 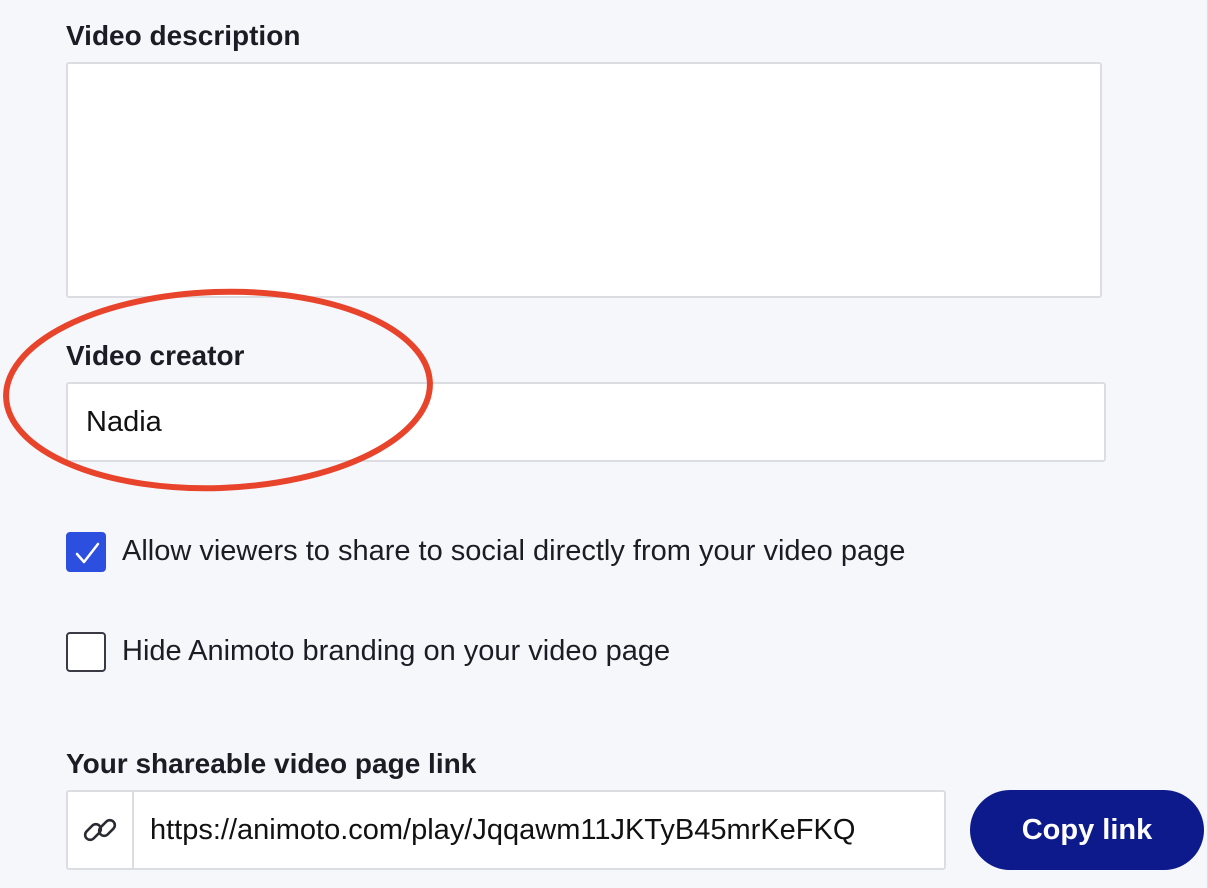 I want to click on link-icon-cell, so click(x=101, y=830).